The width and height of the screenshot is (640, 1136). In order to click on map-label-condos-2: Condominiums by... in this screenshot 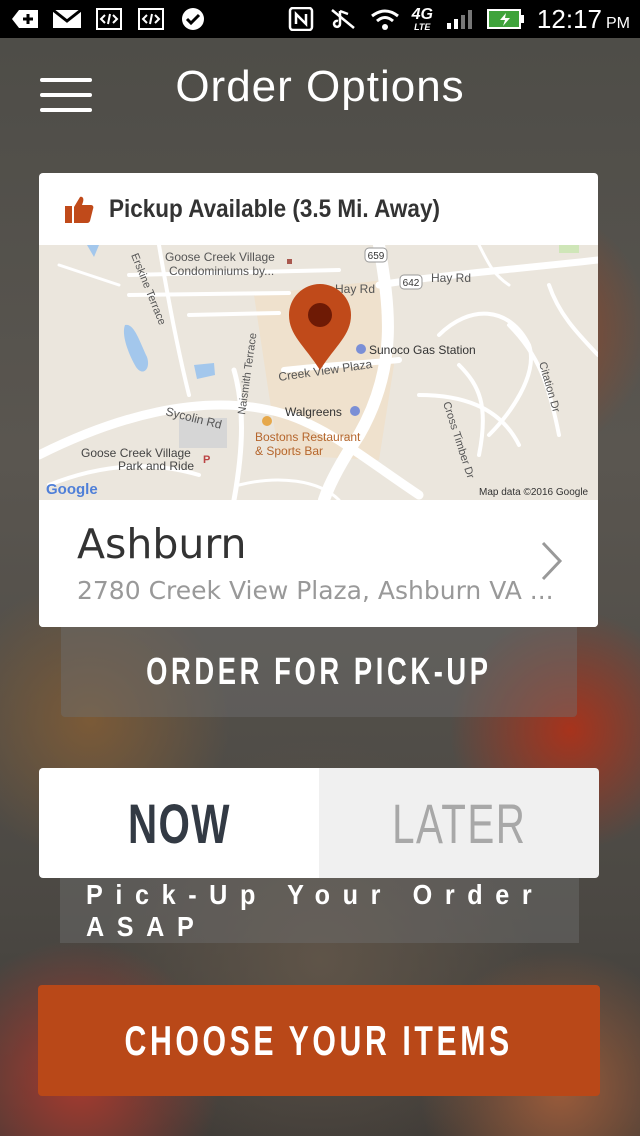, I will do `click(221, 271)`.